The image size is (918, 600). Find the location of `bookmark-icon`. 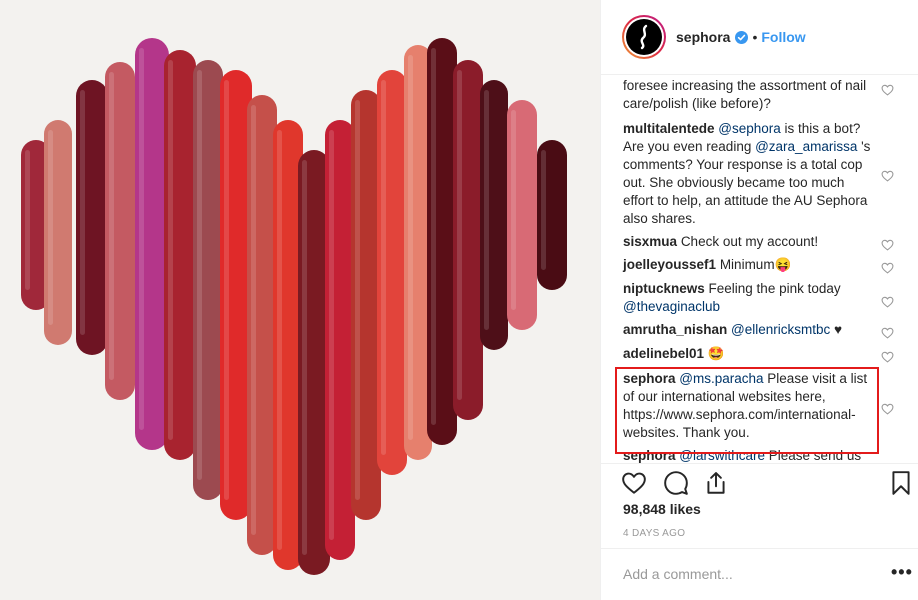

bookmark-icon is located at coordinates (901, 483).